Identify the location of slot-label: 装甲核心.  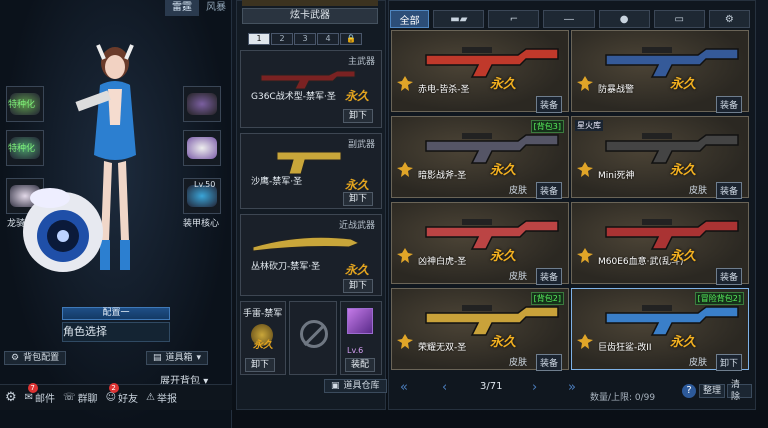
(201, 224).